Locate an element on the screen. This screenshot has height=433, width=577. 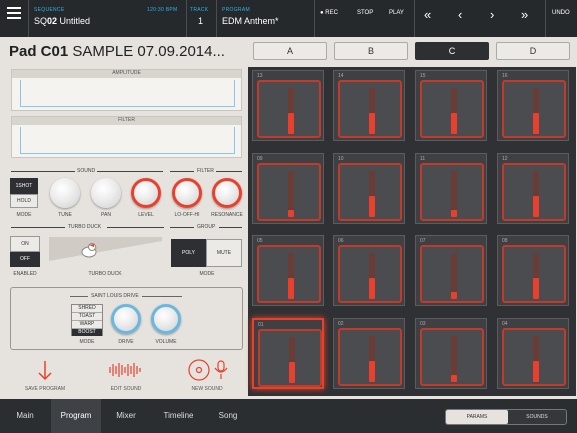
pad-02: 02 is located at coordinates (369, 353).